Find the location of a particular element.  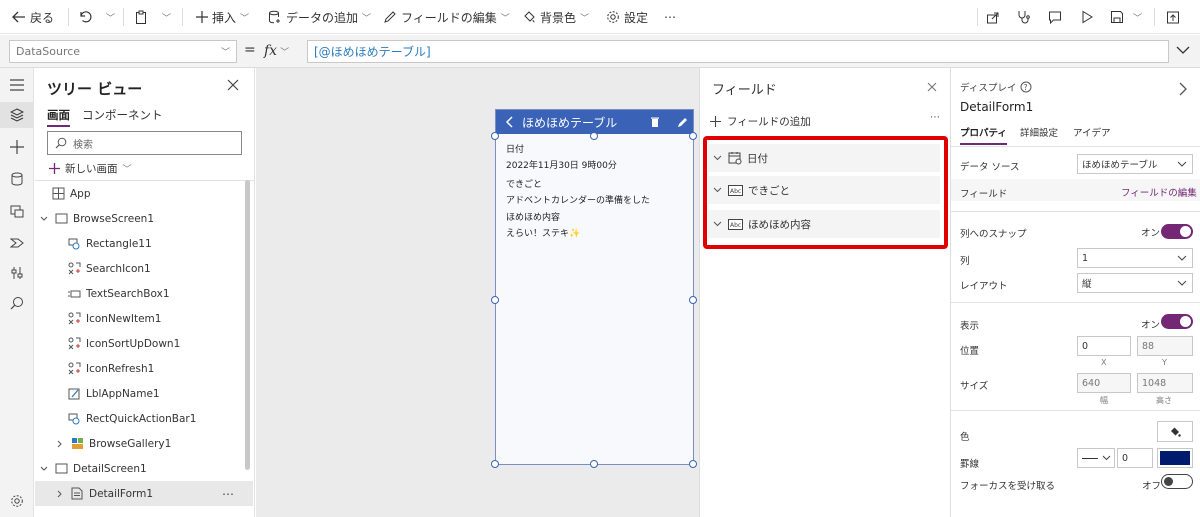

tree-item-iconrefresh1: IconRefresh1 is located at coordinates (144, 368).